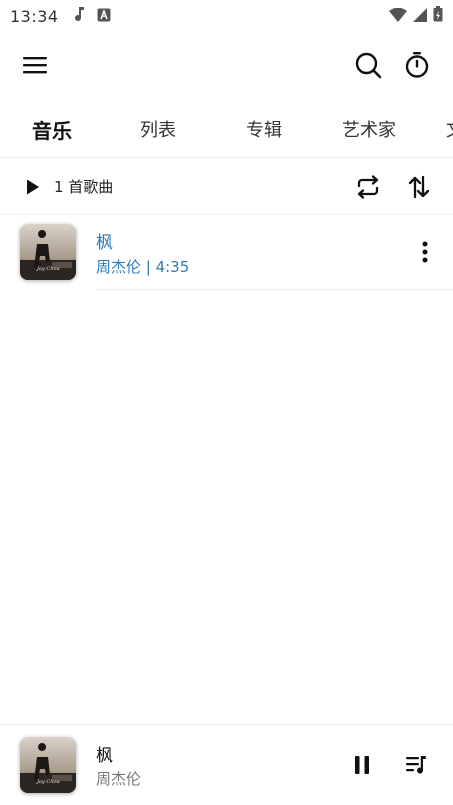 The height and width of the screenshot is (805, 453). I want to click on play-all-button: 1 首歌曲, so click(69, 186).